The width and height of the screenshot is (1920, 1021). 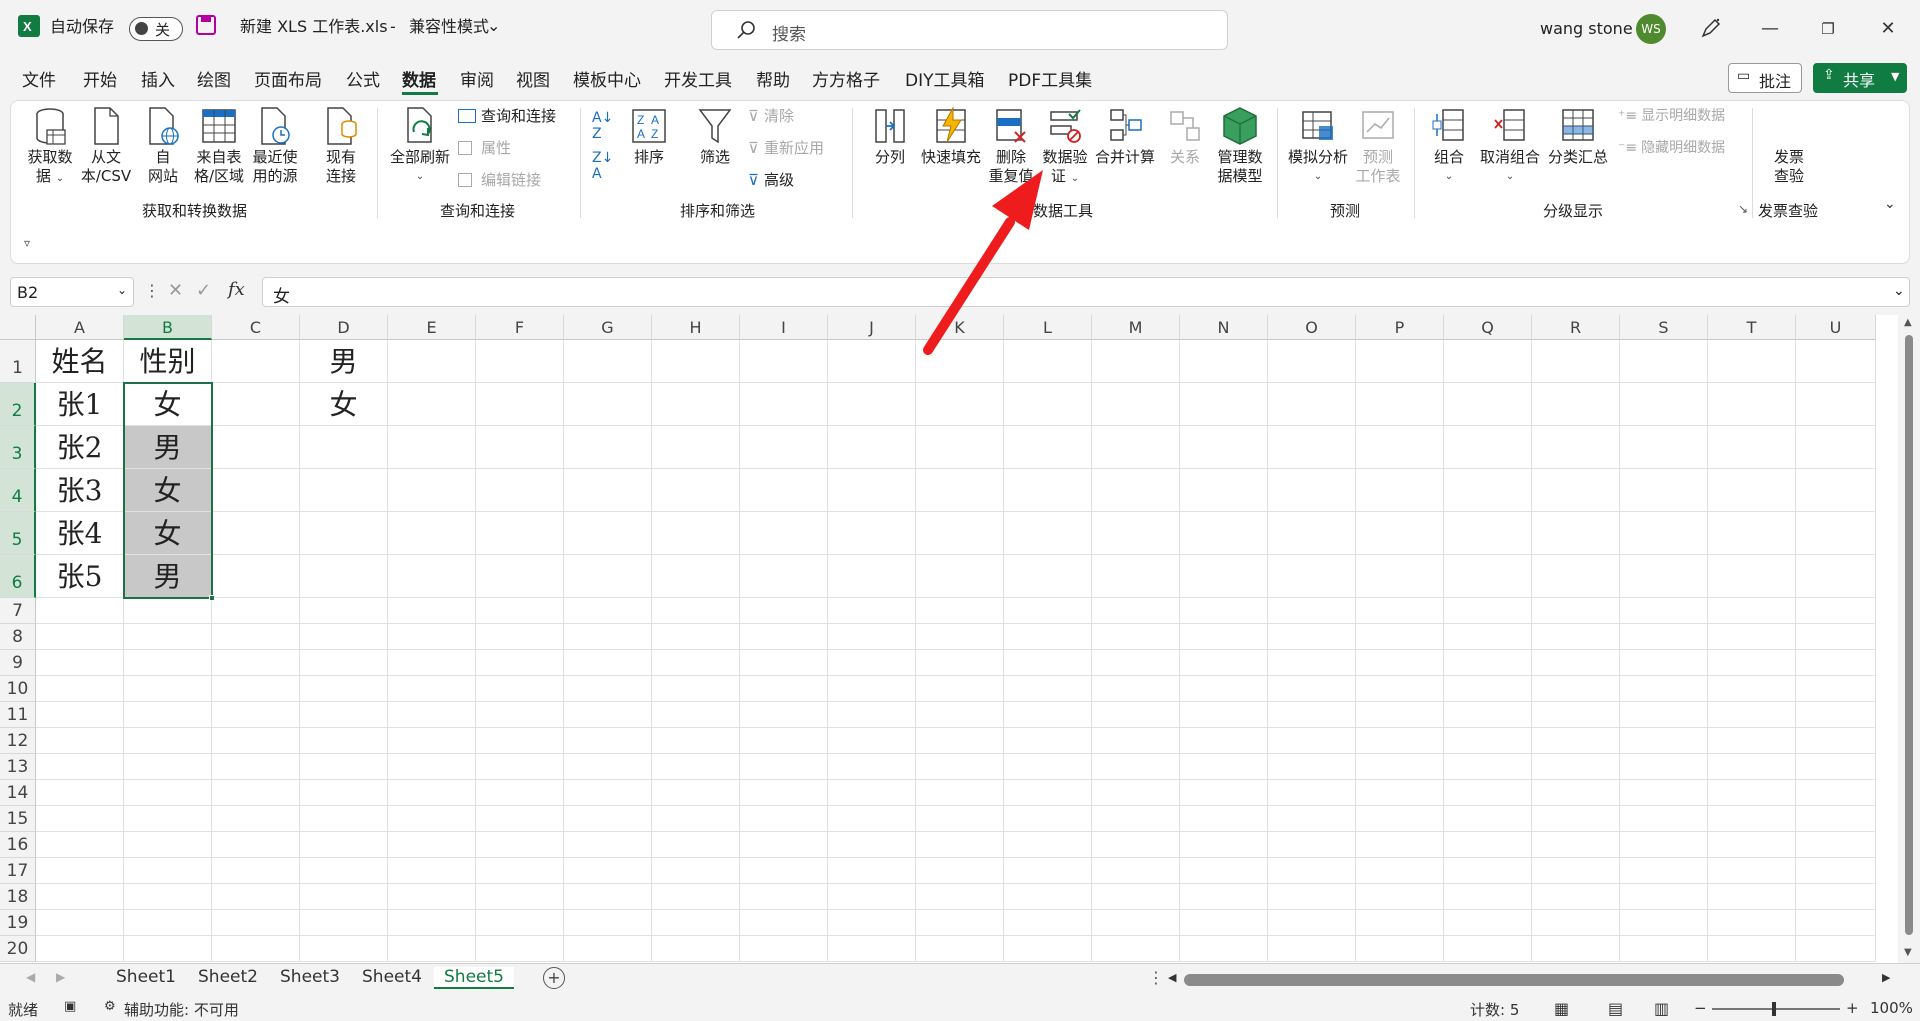 What do you see at coordinates (1852, 1008) in the screenshot?
I see `zoom-in-icon: +` at bounding box center [1852, 1008].